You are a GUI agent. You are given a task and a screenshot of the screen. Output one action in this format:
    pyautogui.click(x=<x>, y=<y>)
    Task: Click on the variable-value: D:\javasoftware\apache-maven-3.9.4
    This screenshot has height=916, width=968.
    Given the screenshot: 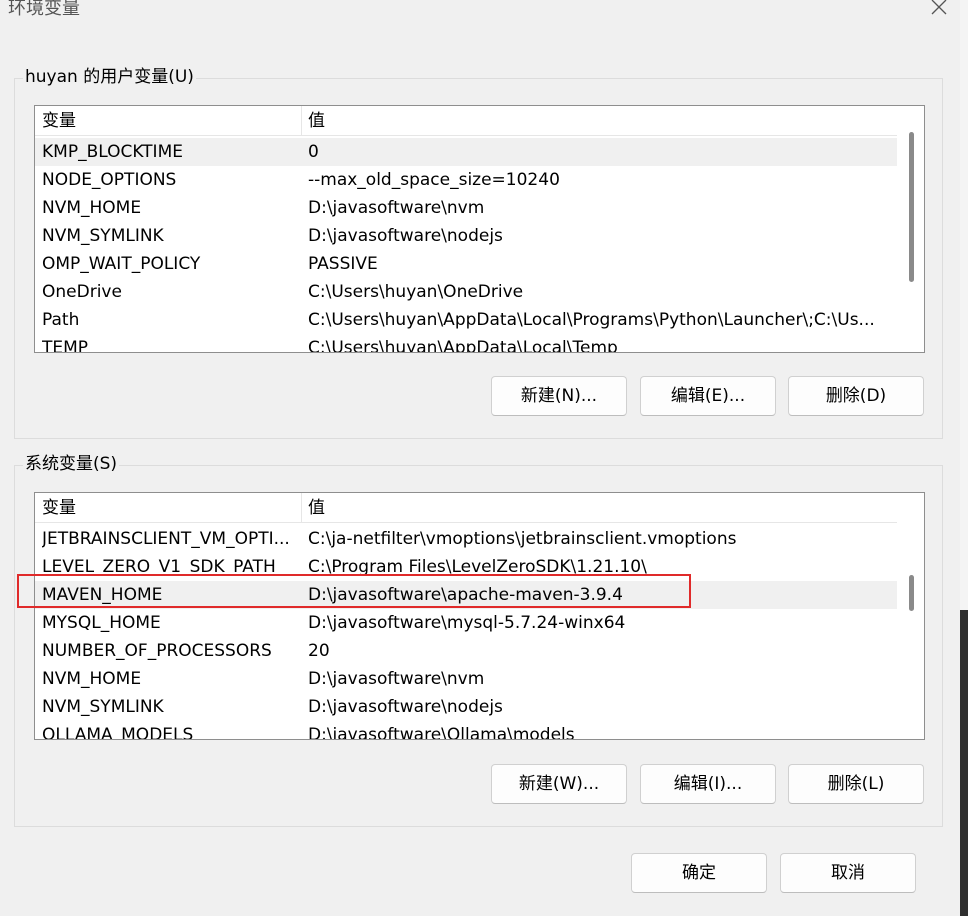 What is the action you would take?
    pyautogui.click(x=465, y=595)
    